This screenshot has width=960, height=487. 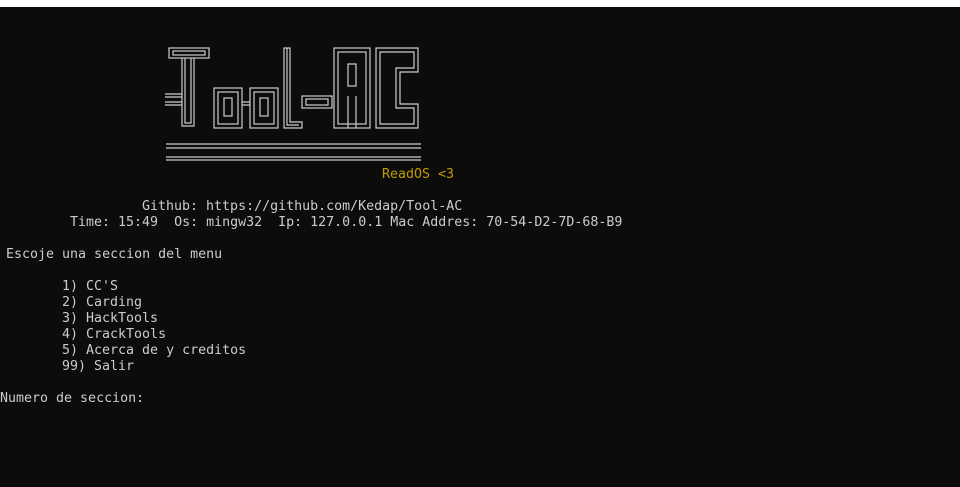 I want to click on tool-ac-logo, so click(x=293, y=104).